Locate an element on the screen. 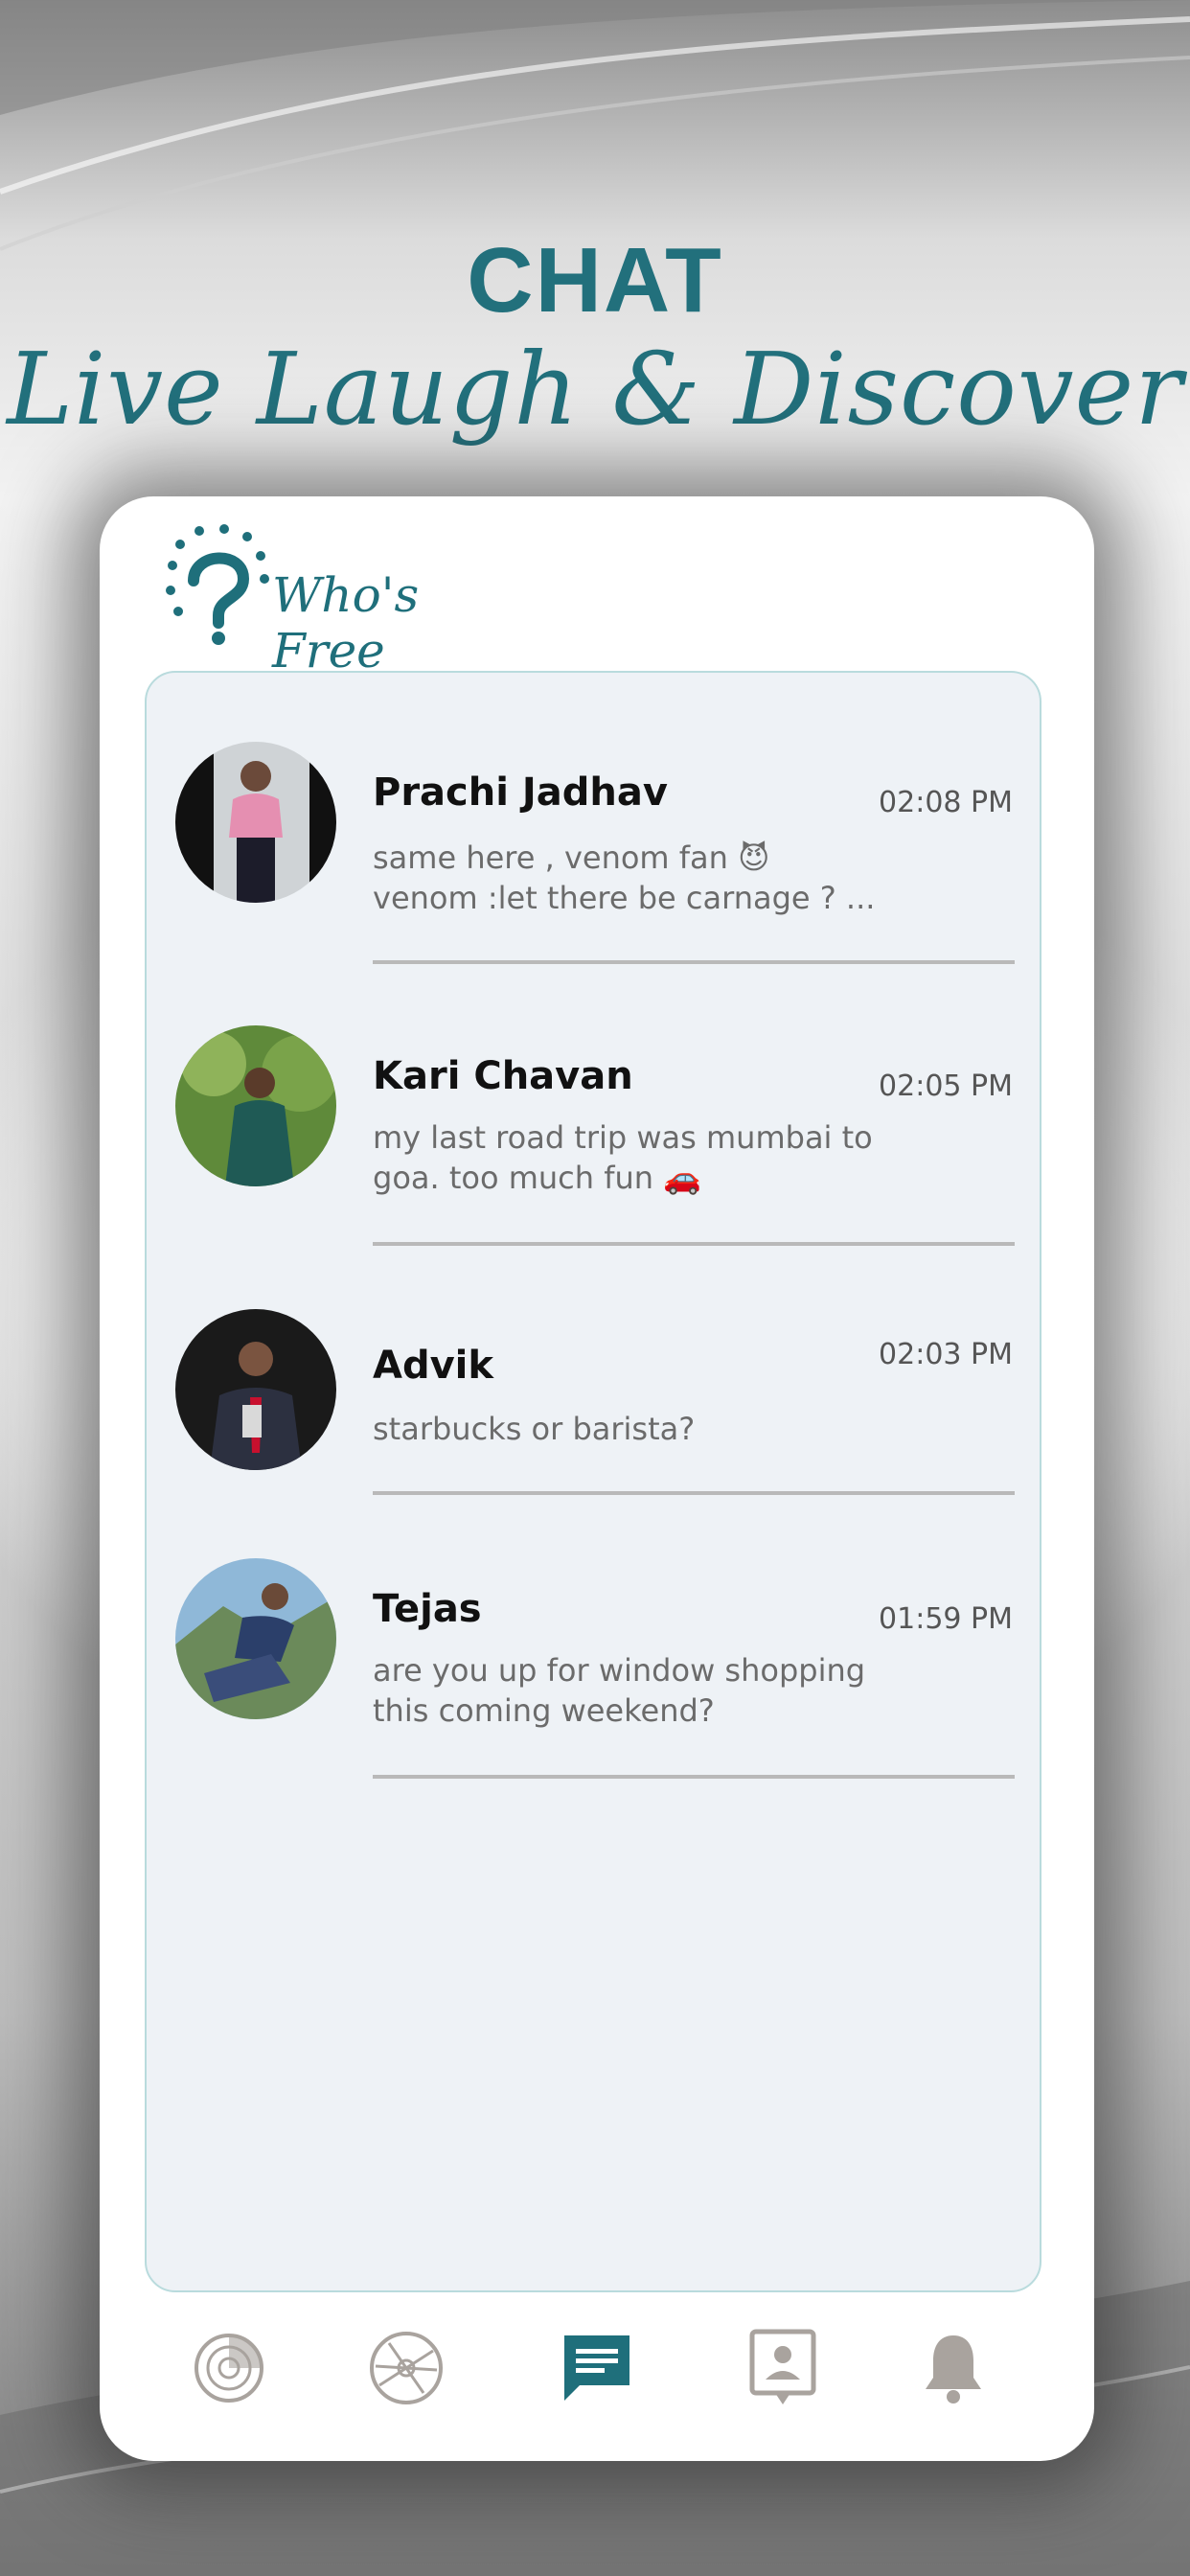  page-title: CHAT is located at coordinates (595, 280).